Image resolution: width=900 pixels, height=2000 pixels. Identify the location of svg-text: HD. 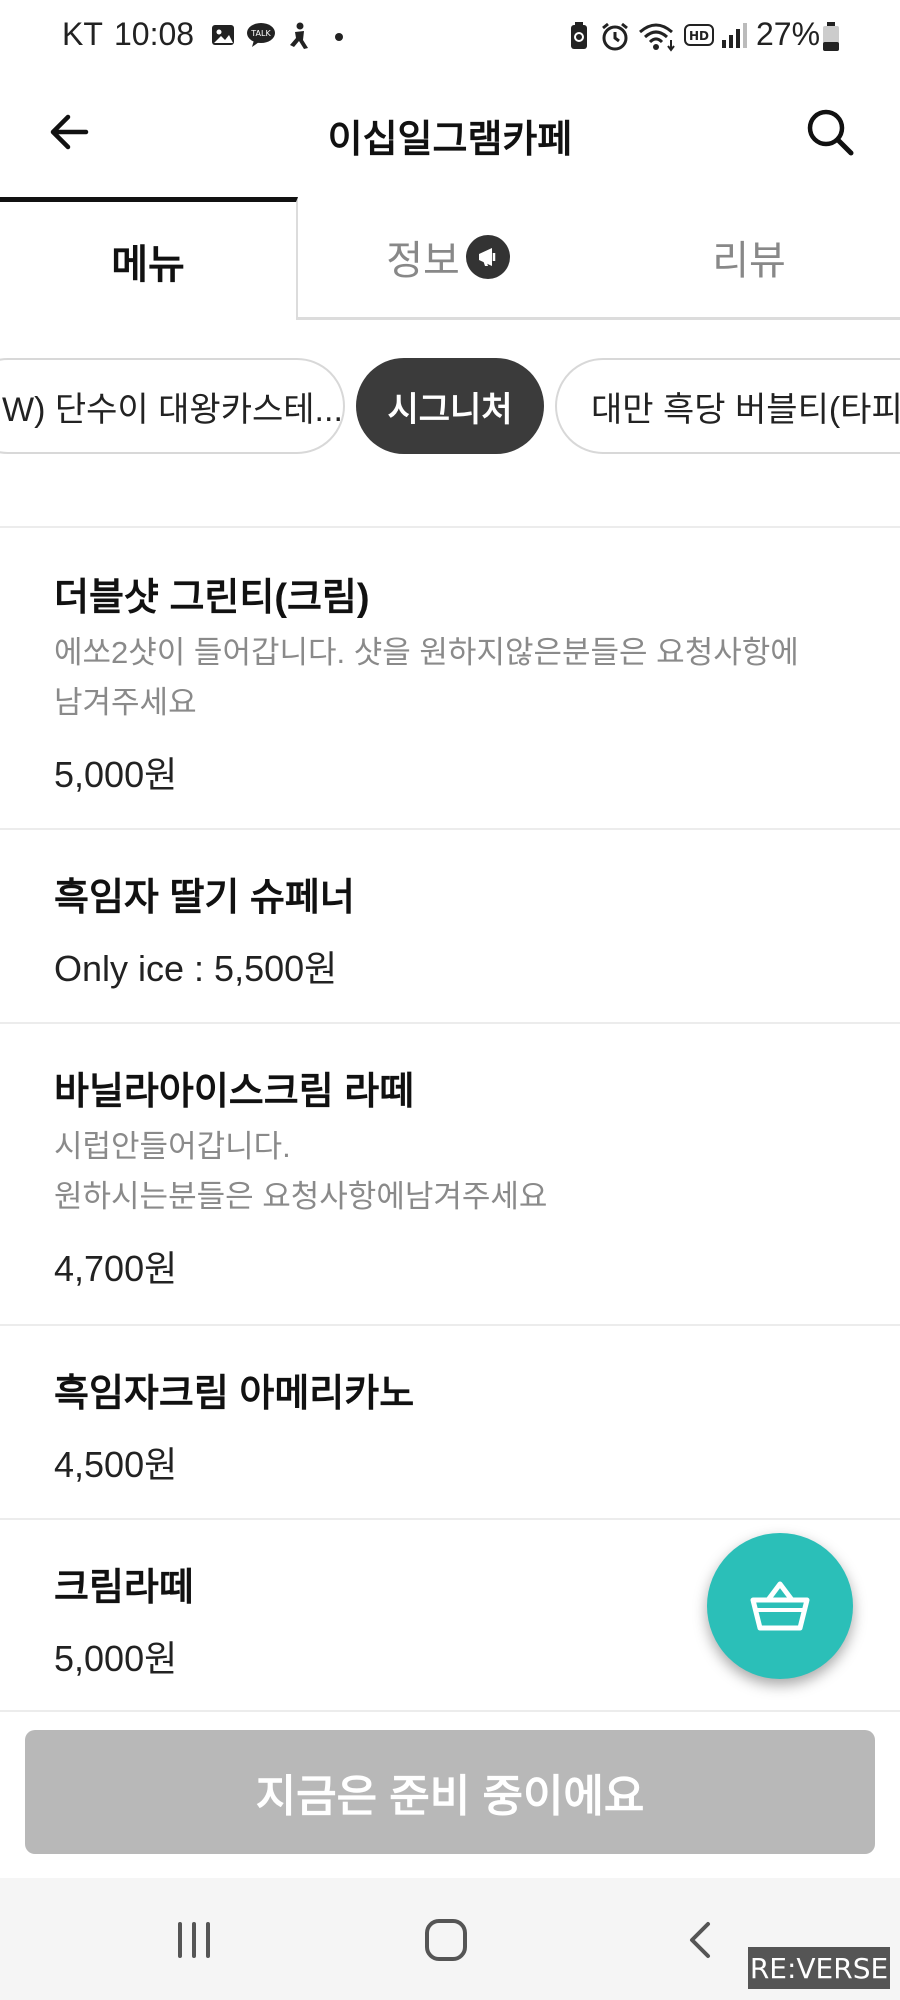
(699, 36).